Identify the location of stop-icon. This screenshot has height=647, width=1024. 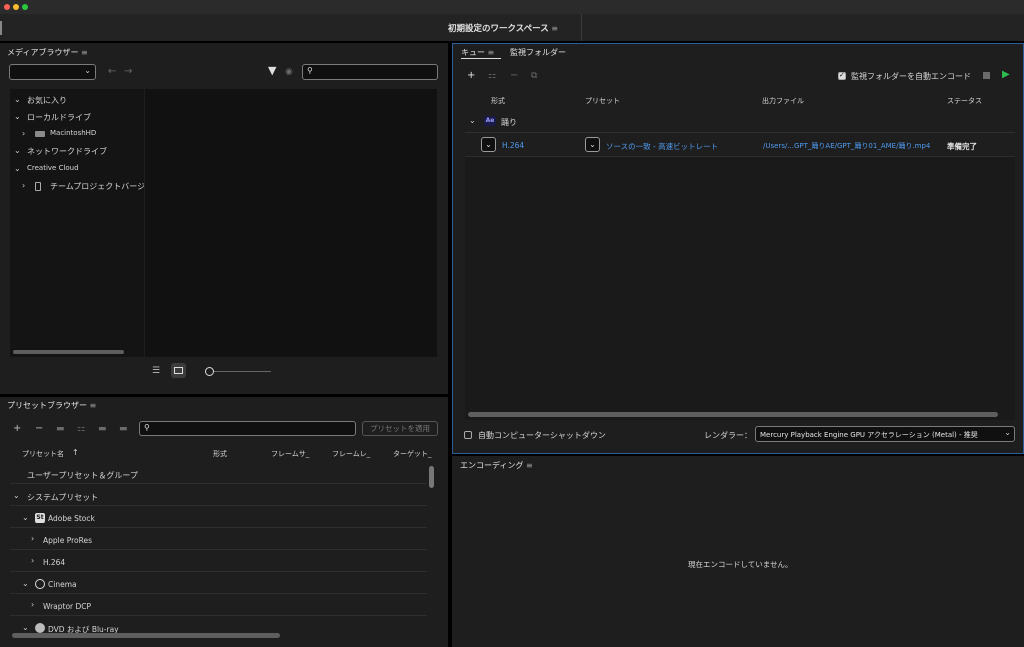
(986, 75).